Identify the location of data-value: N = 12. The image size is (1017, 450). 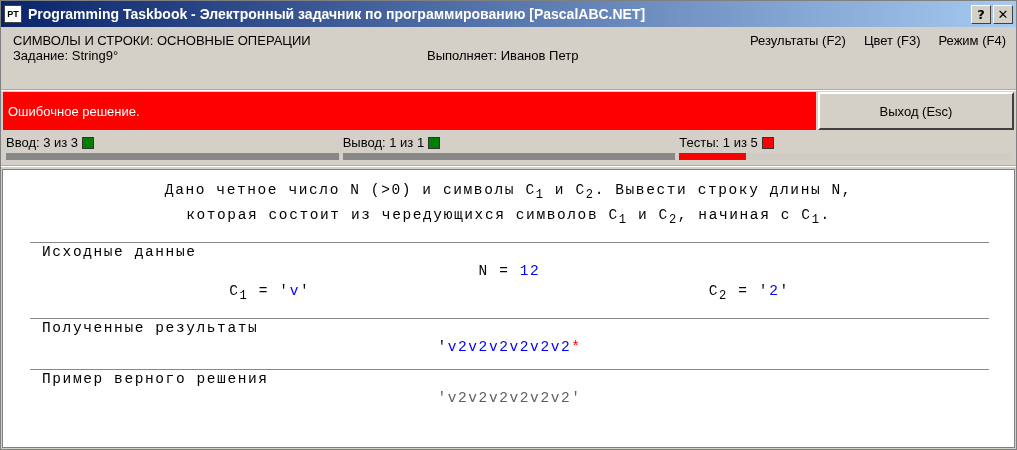
(509, 270).